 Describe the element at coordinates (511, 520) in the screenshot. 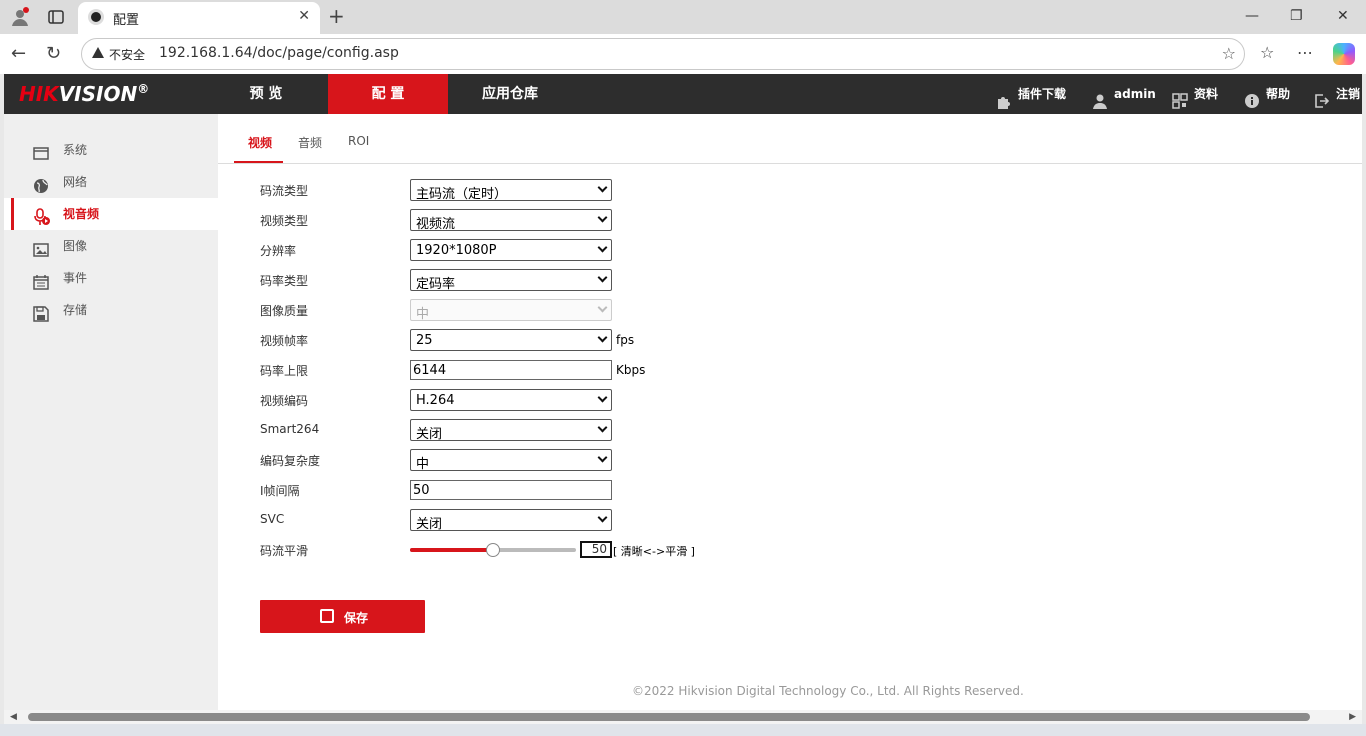

I see `svc-select: 关闭` at that location.